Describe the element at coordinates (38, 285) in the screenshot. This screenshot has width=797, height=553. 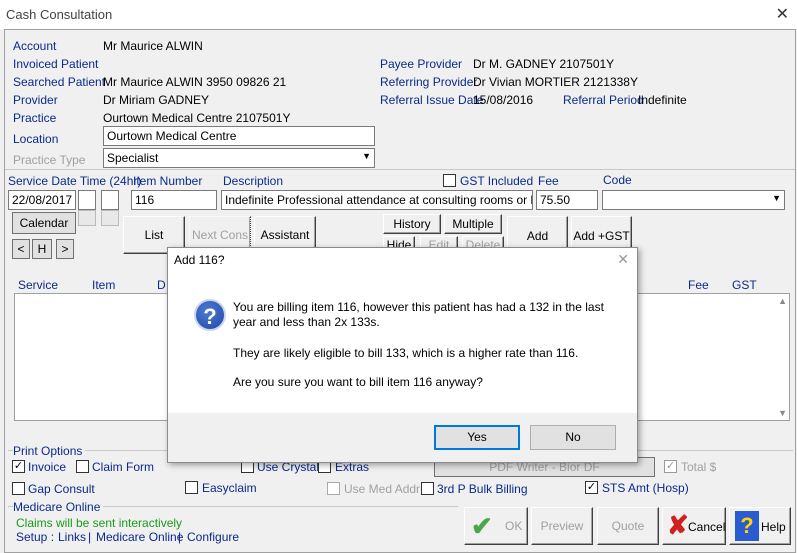
I see `col-service: Service` at that location.